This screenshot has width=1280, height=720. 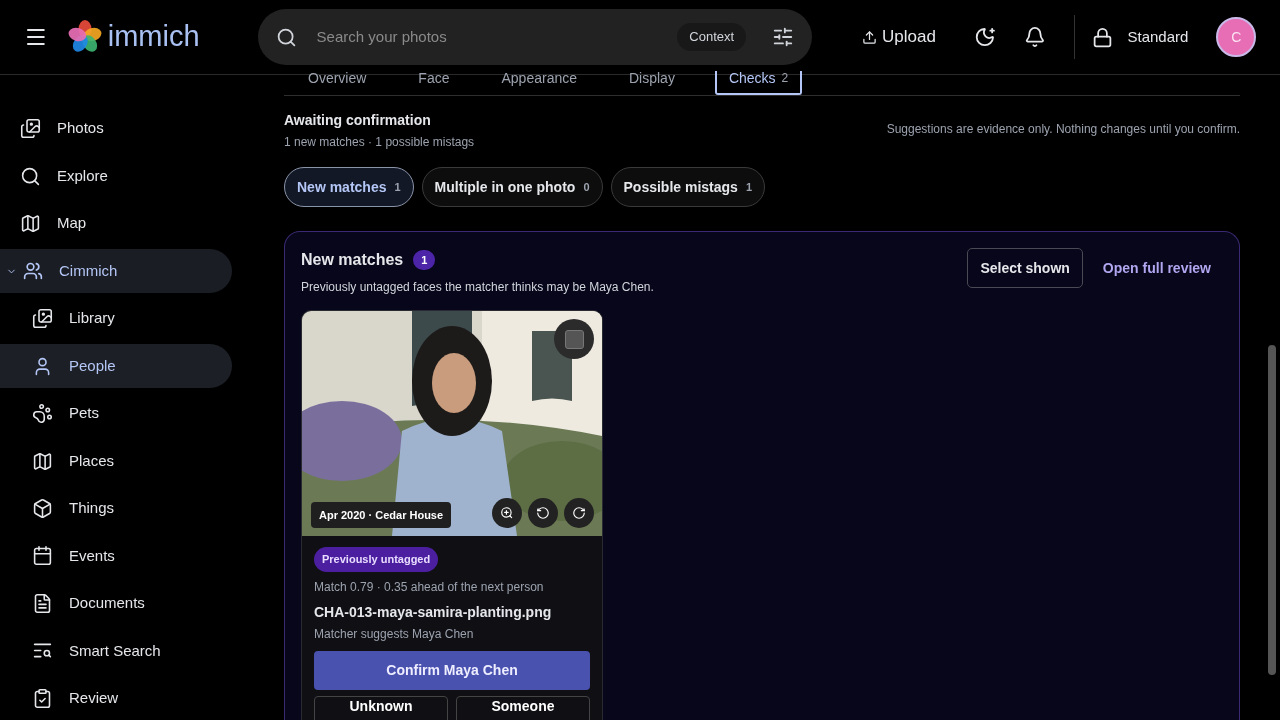 What do you see at coordinates (116, 698) in the screenshot?
I see `sidebar-item: Review` at bounding box center [116, 698].